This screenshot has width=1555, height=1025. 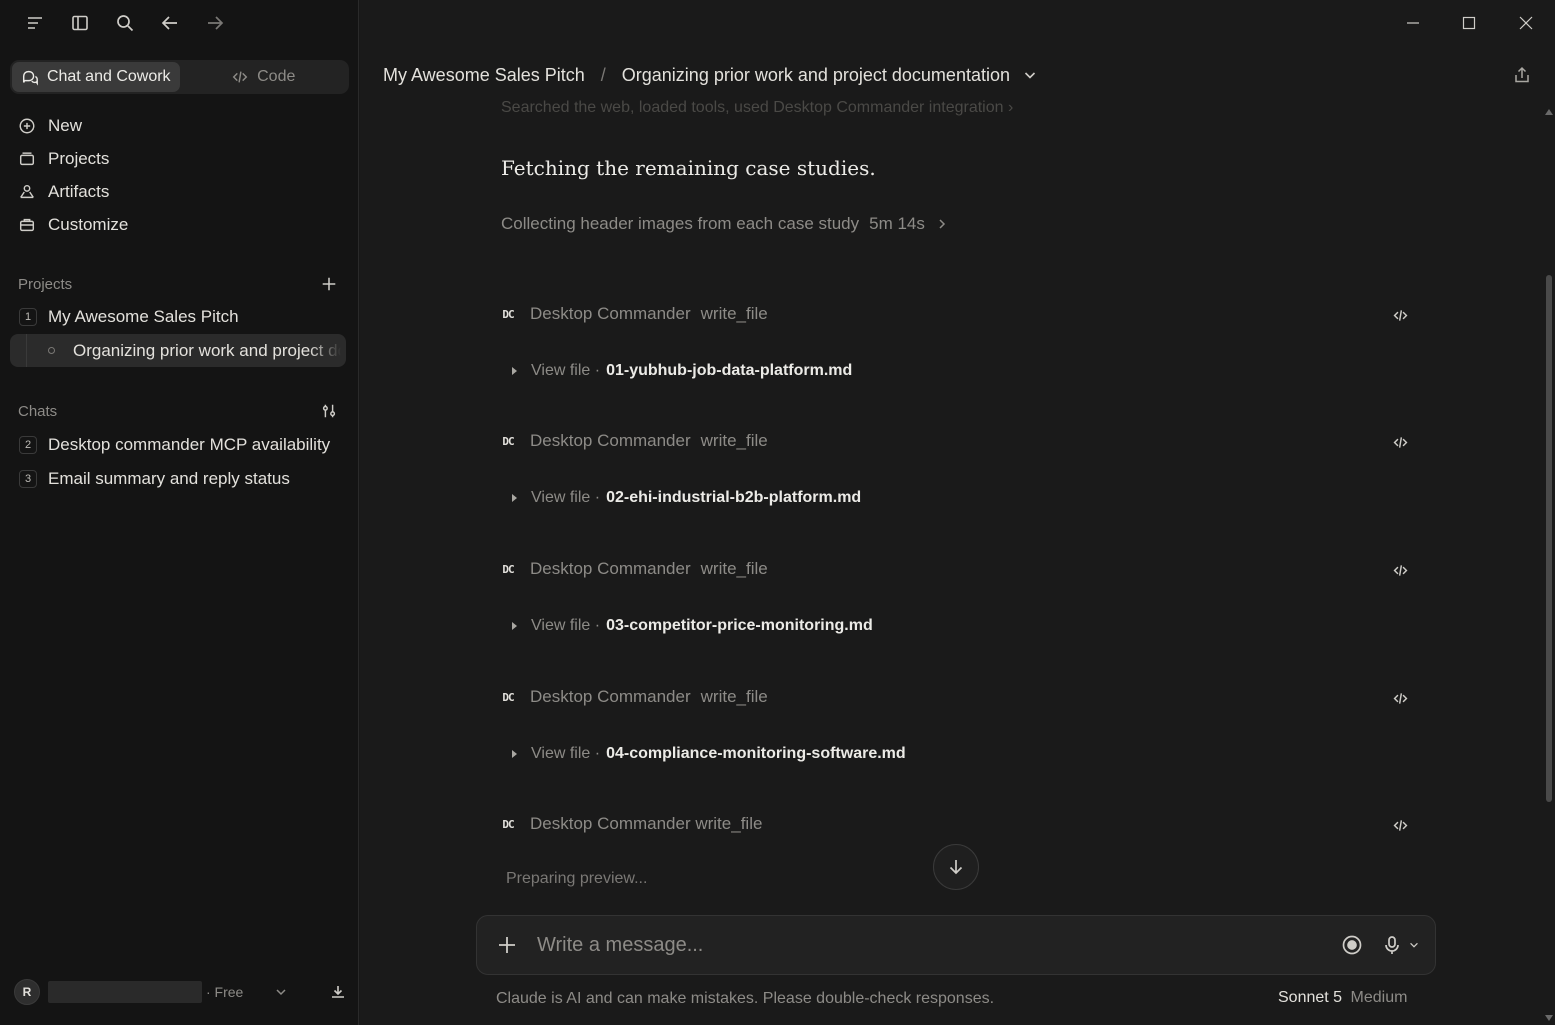 What do you see at coordinates (1549, 112) in the screenshot?
I see `scroll-up-arrow-icon` at bounding box center [1549, 112].